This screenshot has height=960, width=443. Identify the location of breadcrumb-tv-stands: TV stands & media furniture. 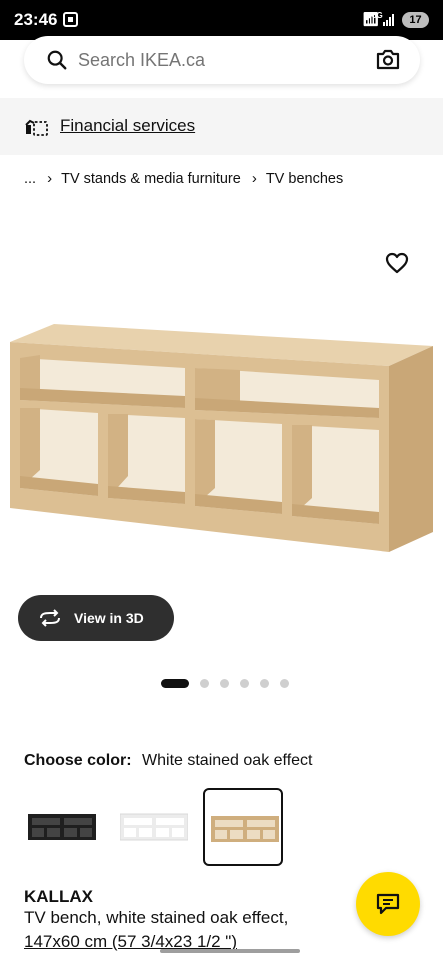
(151, 179).